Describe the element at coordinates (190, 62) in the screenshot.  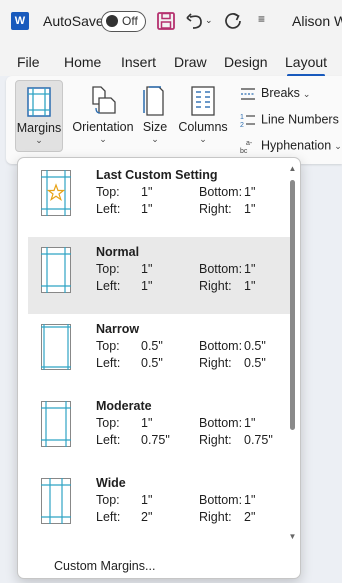
I see `tab-draw: Draw` at that location.